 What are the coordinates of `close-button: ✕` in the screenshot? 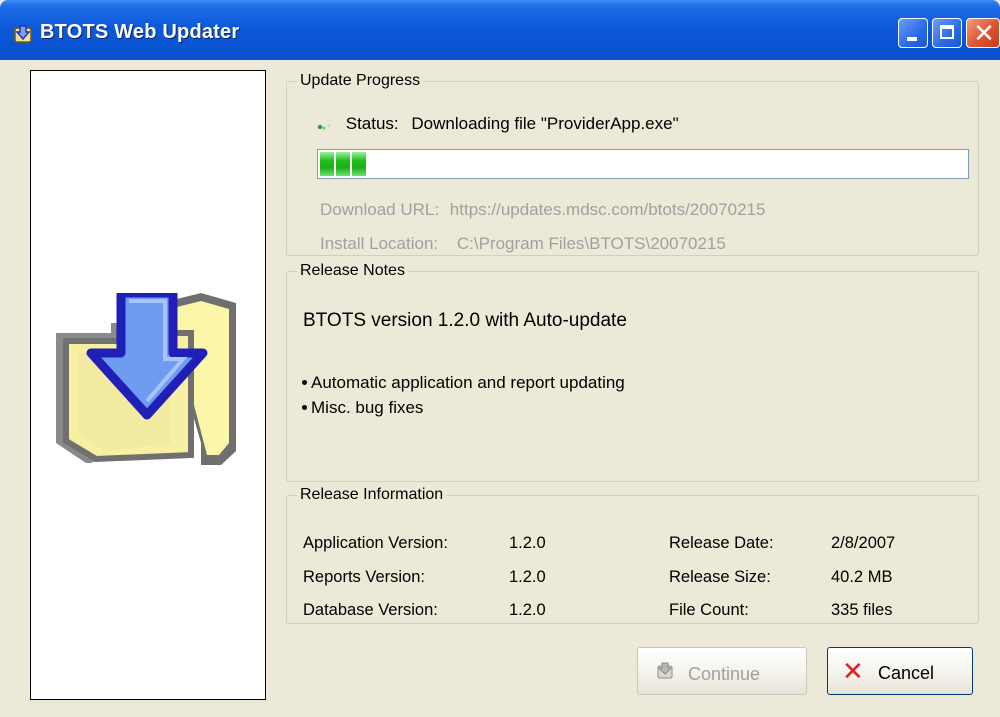 It's located at (983, 33).